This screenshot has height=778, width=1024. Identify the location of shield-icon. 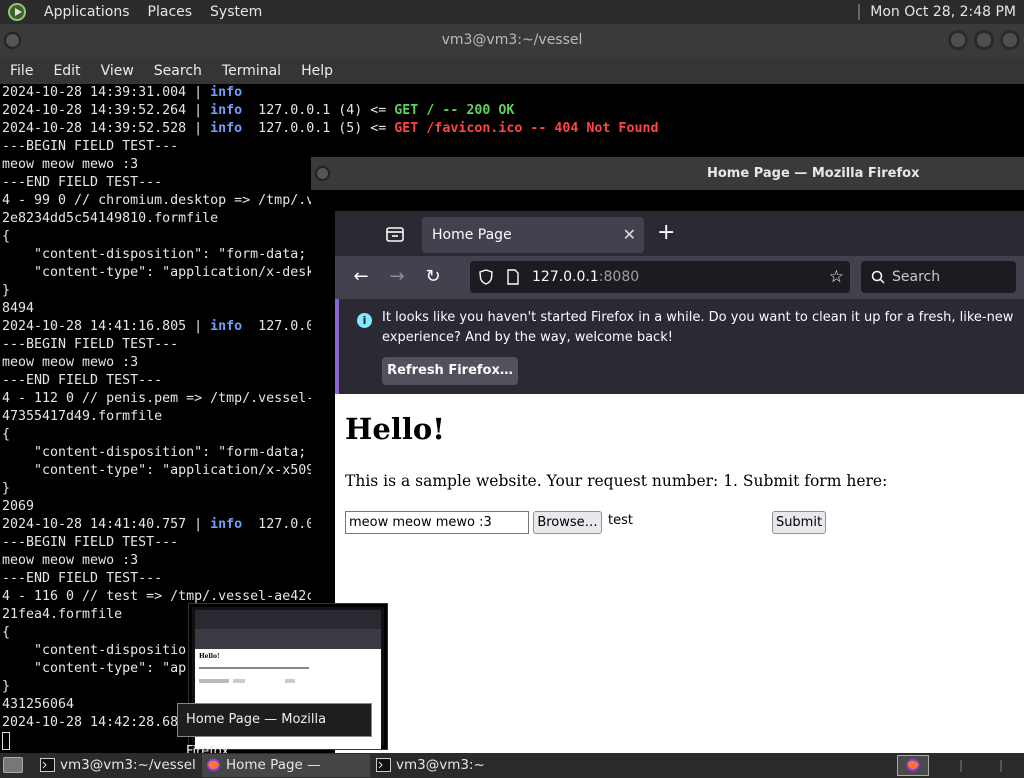
(486, 277).